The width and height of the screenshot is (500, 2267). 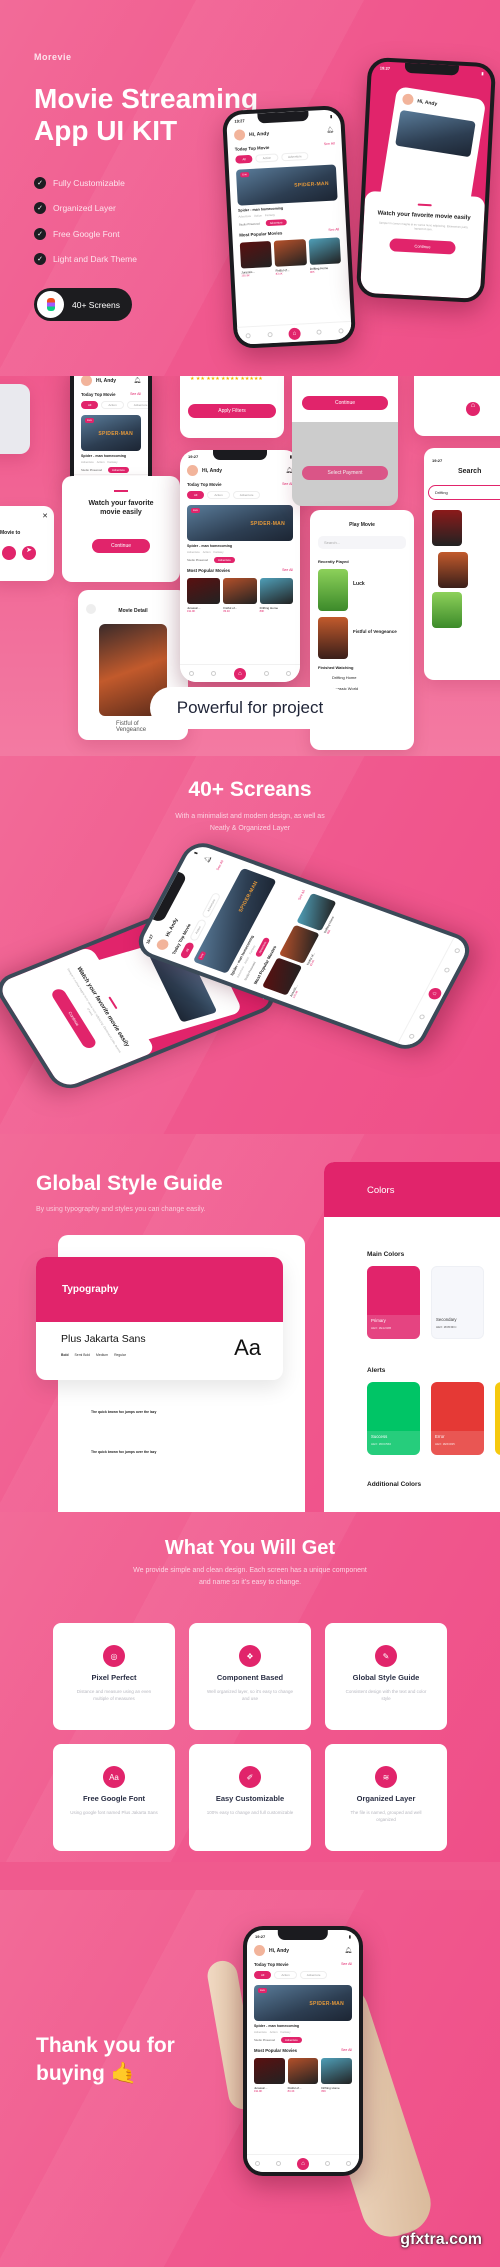 What do you see at coordinates (457, 1302) in the screenshot?
I see `color-swatch-secondary: Secondary HEX: #F8F9FC` at bounding box center [457, 1302].